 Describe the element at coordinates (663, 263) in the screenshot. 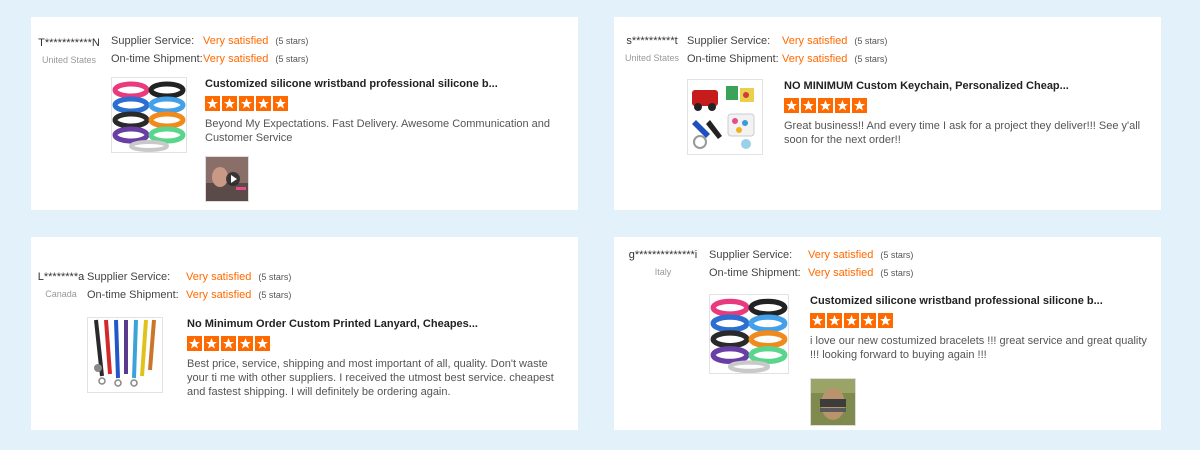

I see `buyer-info: g**************i Italy` at that location.